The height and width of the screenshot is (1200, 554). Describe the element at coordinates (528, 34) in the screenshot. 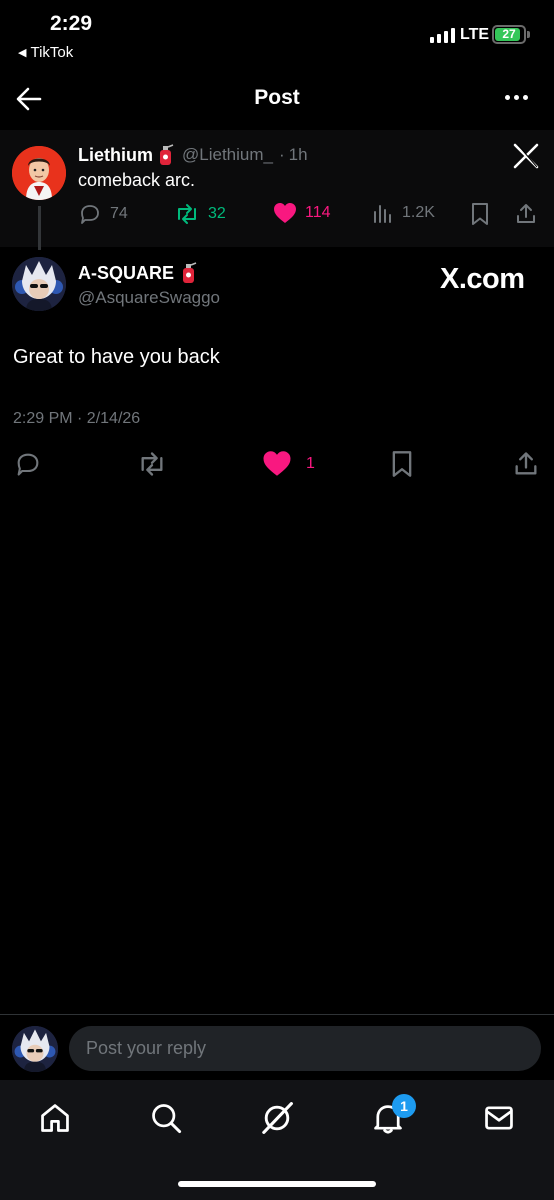

I see `battery-cap` at that location.